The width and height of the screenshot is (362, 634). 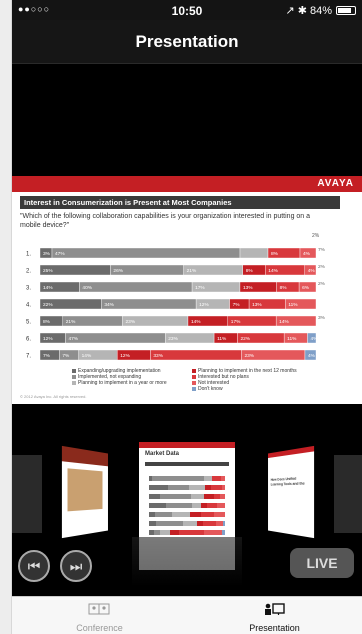 I want to click on rewind-icon: ⏮, so click(x=34, y=566).